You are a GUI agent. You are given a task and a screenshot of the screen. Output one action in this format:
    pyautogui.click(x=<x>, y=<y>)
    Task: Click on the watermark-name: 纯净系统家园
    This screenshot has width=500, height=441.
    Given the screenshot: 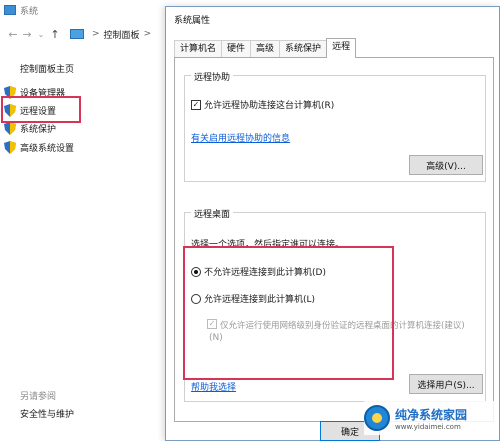 What is the action you would take?
    pyautogui.click(x=431, y=414)
    